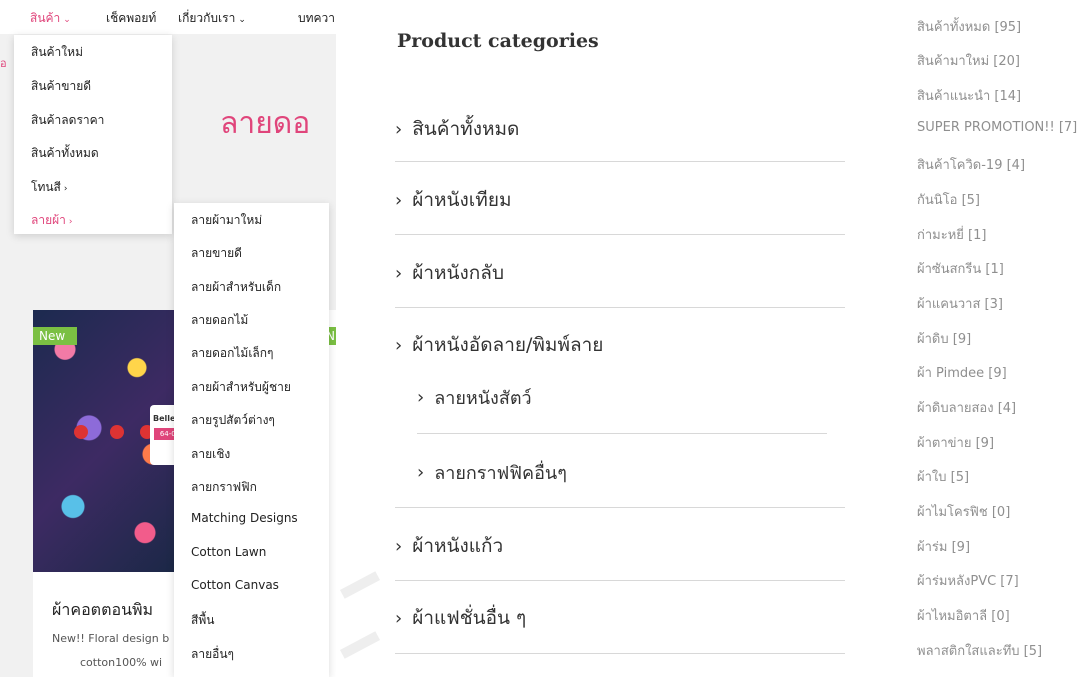 The height and width of the screenshot is (677, 1092). What do you see at coordinates (955, 442) in the screenshot?
I see `category-link: ผ้าตาข่าย [9]` at bounding box center [955, 442].